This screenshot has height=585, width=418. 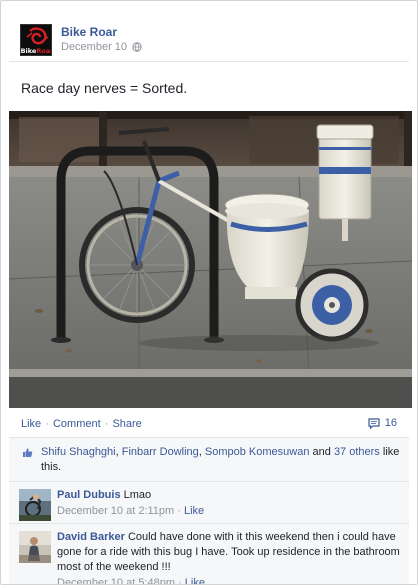 What do you see at coordinates (209, 61) in the screenshot?
I see `header-divider` at bounding box center [209, 61].